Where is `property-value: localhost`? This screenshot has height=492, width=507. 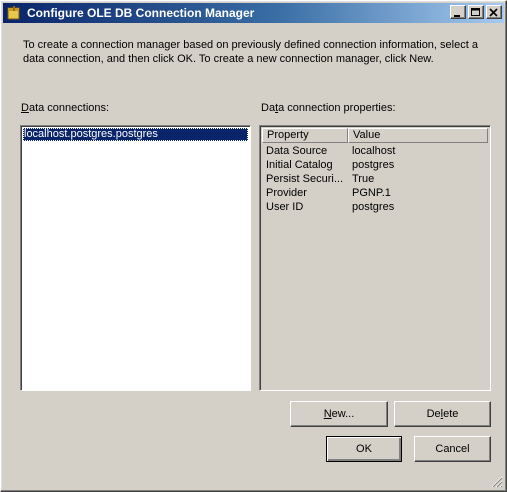 property-value: localhost is located at coordinates (374, 151).